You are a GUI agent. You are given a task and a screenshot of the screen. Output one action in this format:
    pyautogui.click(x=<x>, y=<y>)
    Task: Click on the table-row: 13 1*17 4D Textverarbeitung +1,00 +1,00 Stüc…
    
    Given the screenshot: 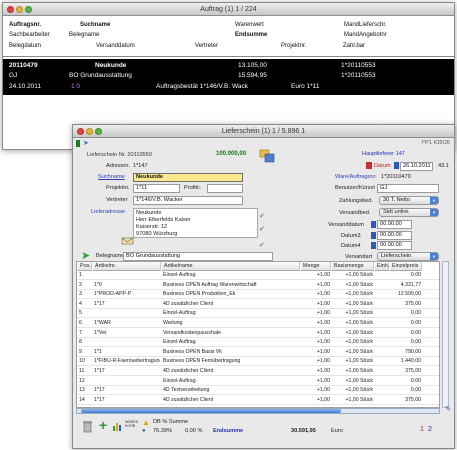 What is the action you would take?
    pyautogui.click(x=258, y=391)
    